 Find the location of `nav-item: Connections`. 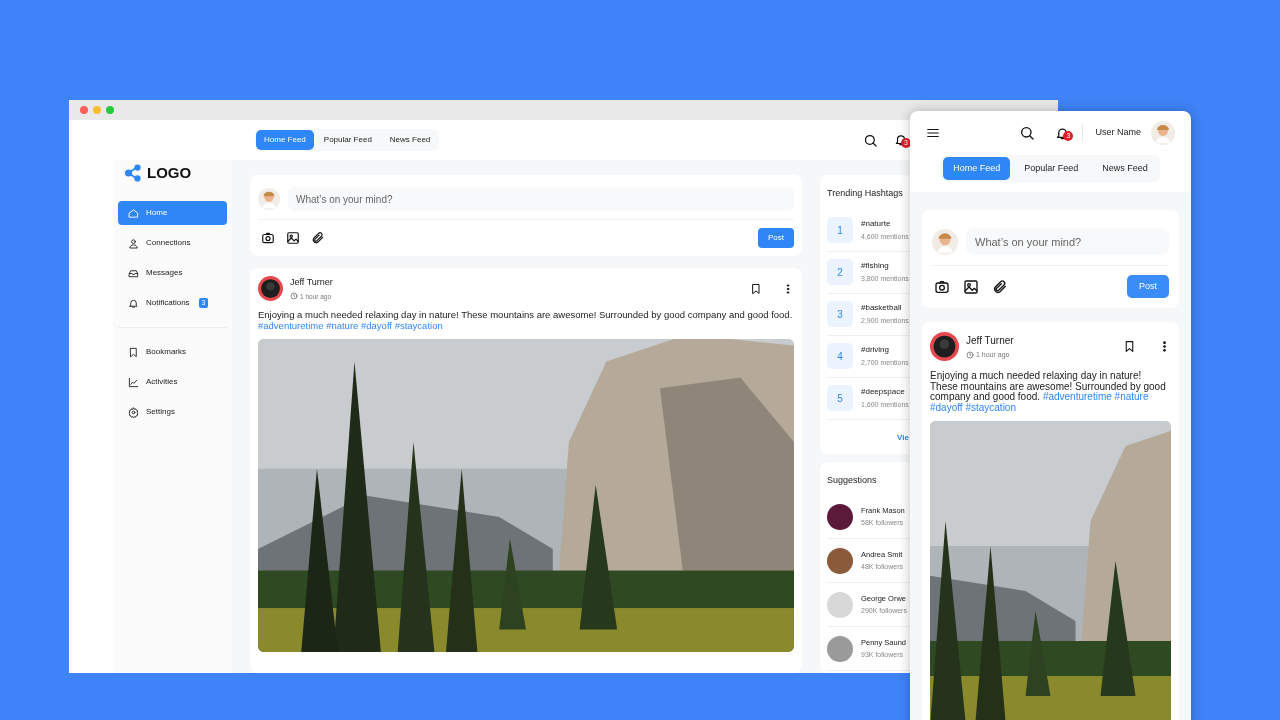

nav-item: Connections is located at coordinates (172, 243).